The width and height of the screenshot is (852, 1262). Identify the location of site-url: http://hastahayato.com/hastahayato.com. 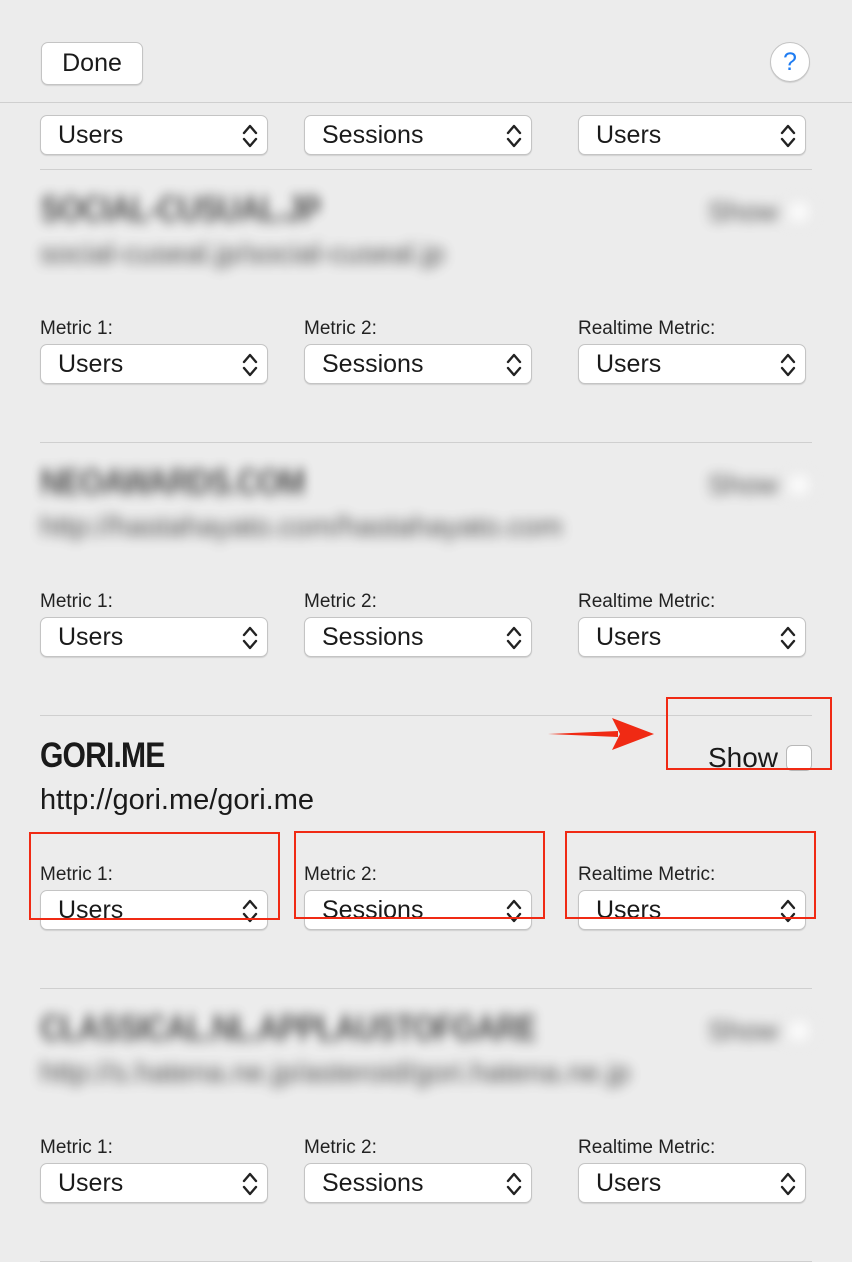
(301, 527).